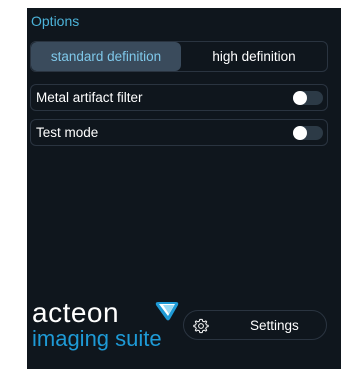  I want to click on metal-artifact-filter-row: Metal artifact filter, so click(179, 97).